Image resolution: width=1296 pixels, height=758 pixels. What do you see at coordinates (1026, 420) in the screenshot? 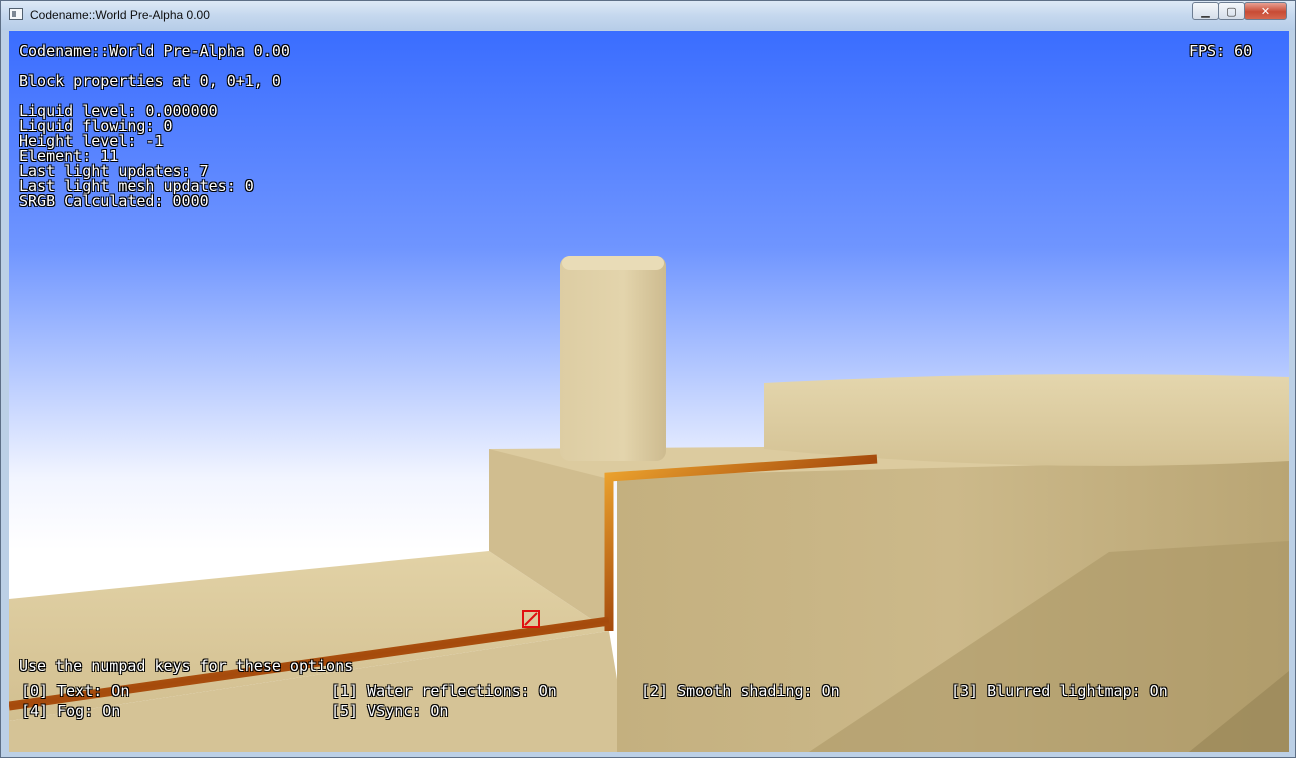
I see `sand-disk` at bounding box center [1026, 420].